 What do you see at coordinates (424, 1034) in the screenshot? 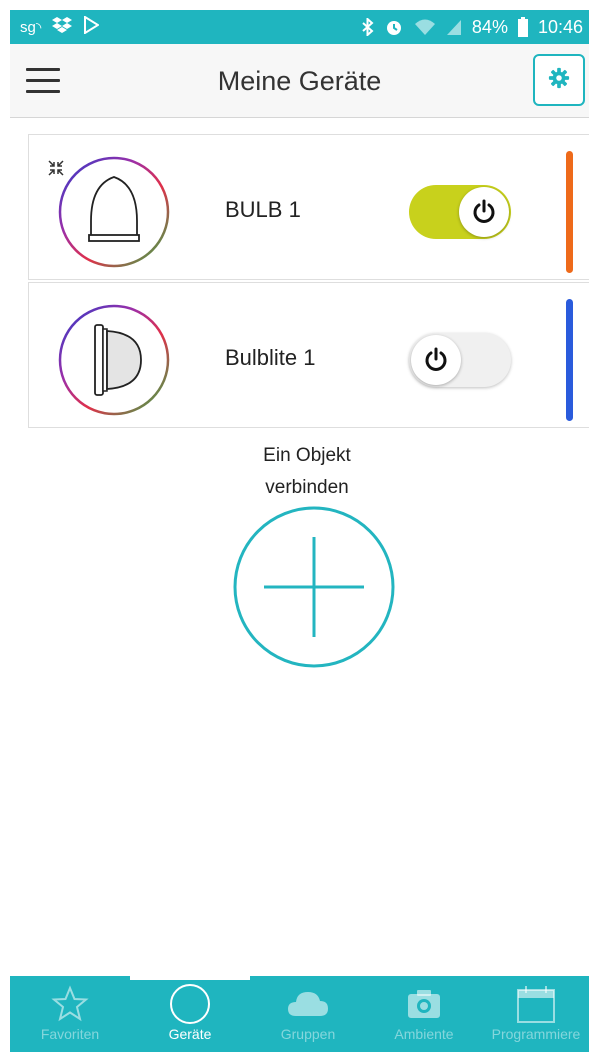
I see `nav-label: Ambiente` at bounding box center [424, 1034].